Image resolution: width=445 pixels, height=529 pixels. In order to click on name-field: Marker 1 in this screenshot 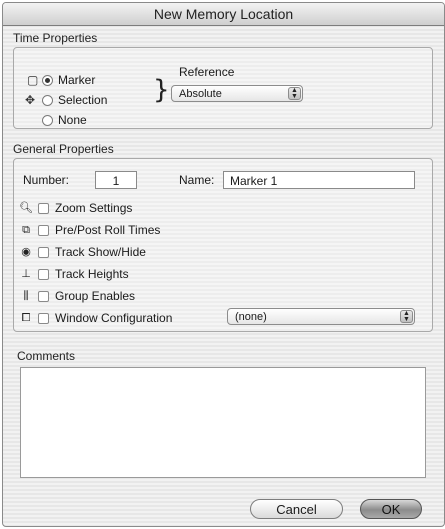, I will do `click(319, 180)`.